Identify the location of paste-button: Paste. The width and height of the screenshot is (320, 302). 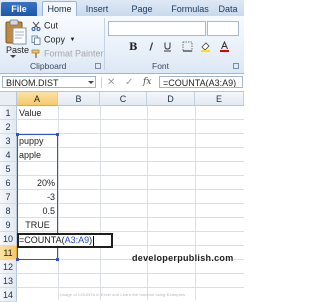
(17, 50).